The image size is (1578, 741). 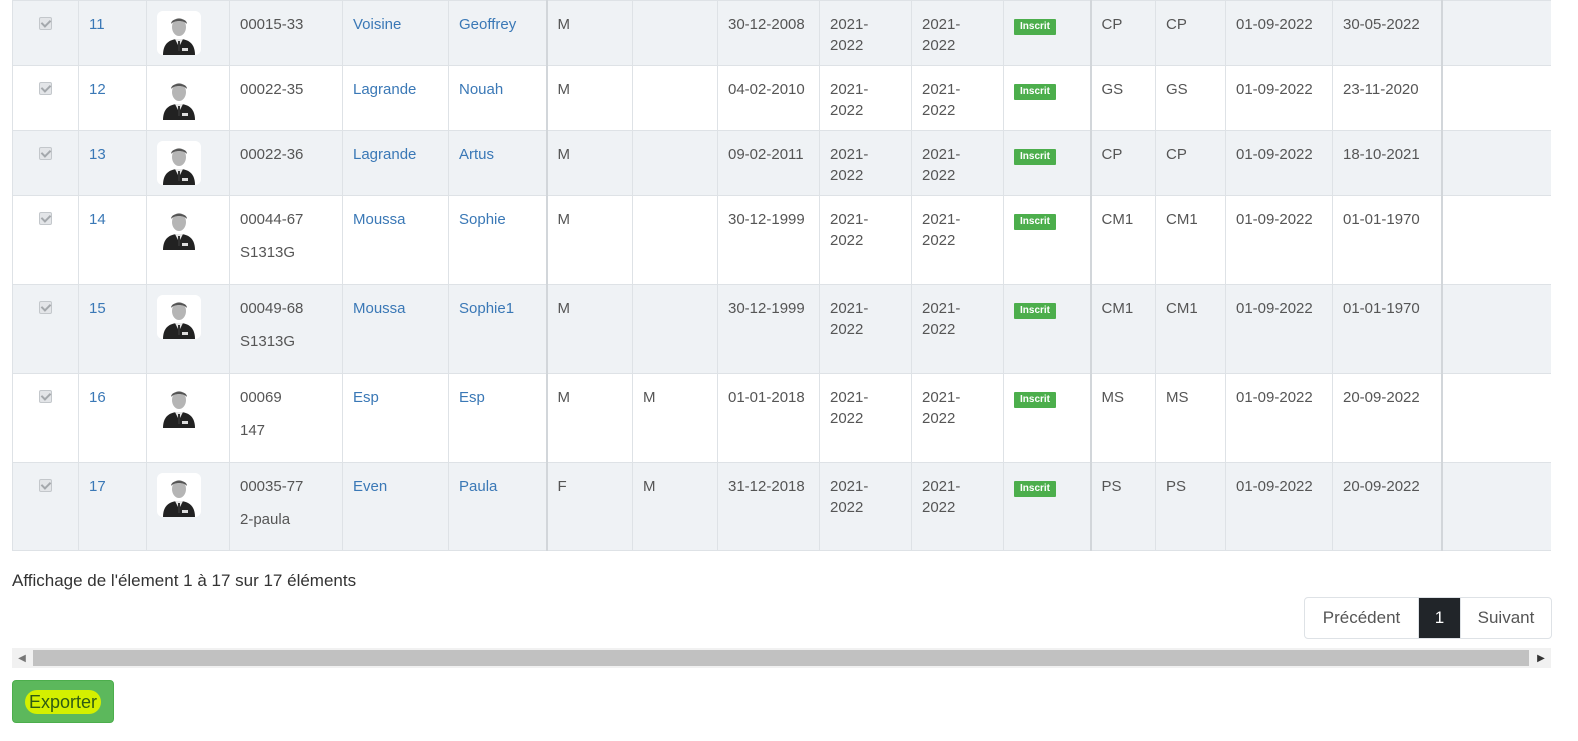 I want to click on class-cell: CP, so click(x=1122, y=33).